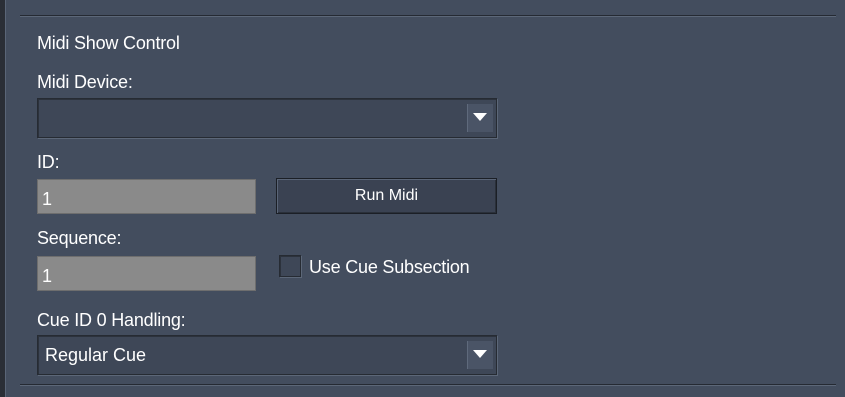  What do you see at coordinates (111, 320) in the screenshot?
I see `cue-id0-handling-label: Cue ID 0 Handling:` at bounding box center [111, 320].